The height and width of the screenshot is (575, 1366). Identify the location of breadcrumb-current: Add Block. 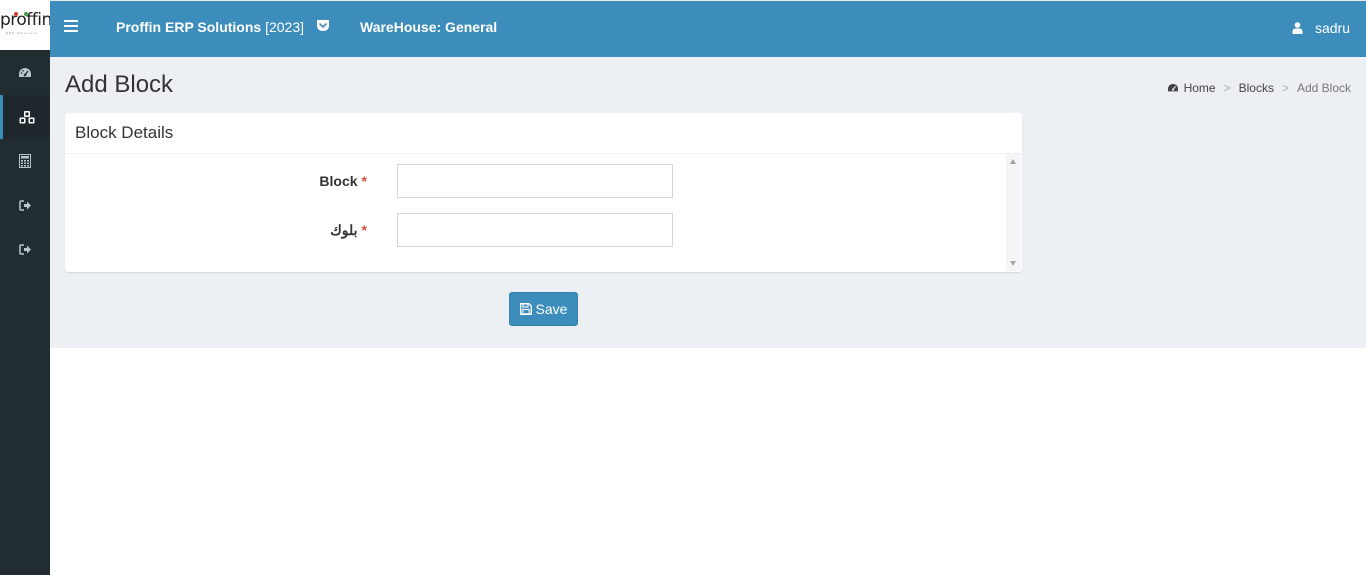
(1323, 88).